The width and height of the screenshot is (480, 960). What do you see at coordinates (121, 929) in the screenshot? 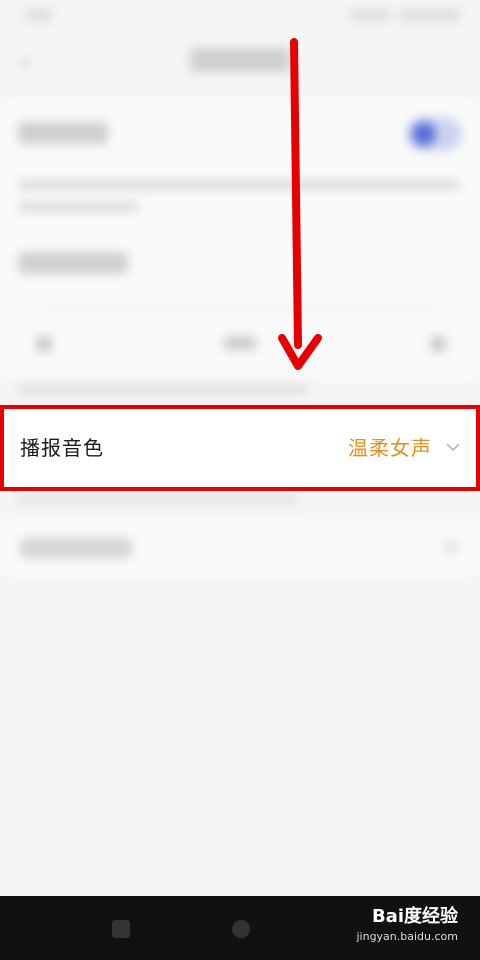
I see `recent-apps-icon` at bounding box center [121, 929].